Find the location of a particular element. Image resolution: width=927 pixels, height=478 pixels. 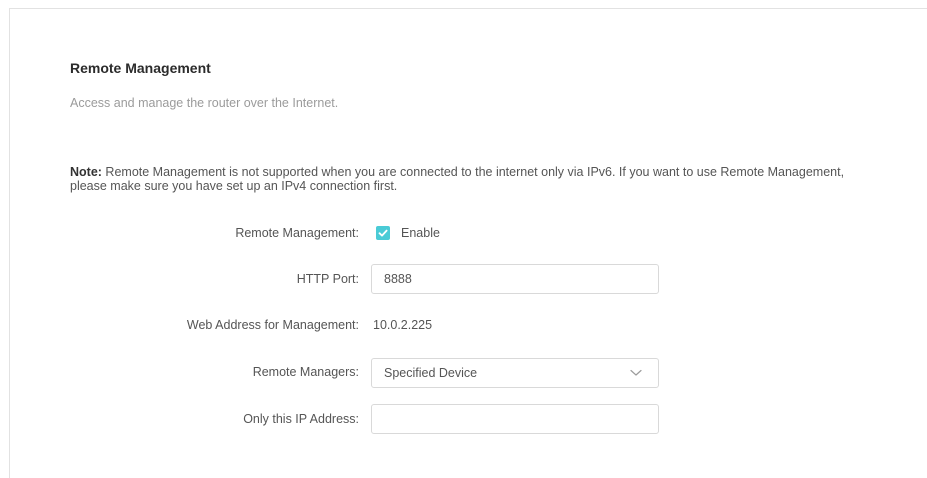

check-icon is located at coordinates (383, 233).